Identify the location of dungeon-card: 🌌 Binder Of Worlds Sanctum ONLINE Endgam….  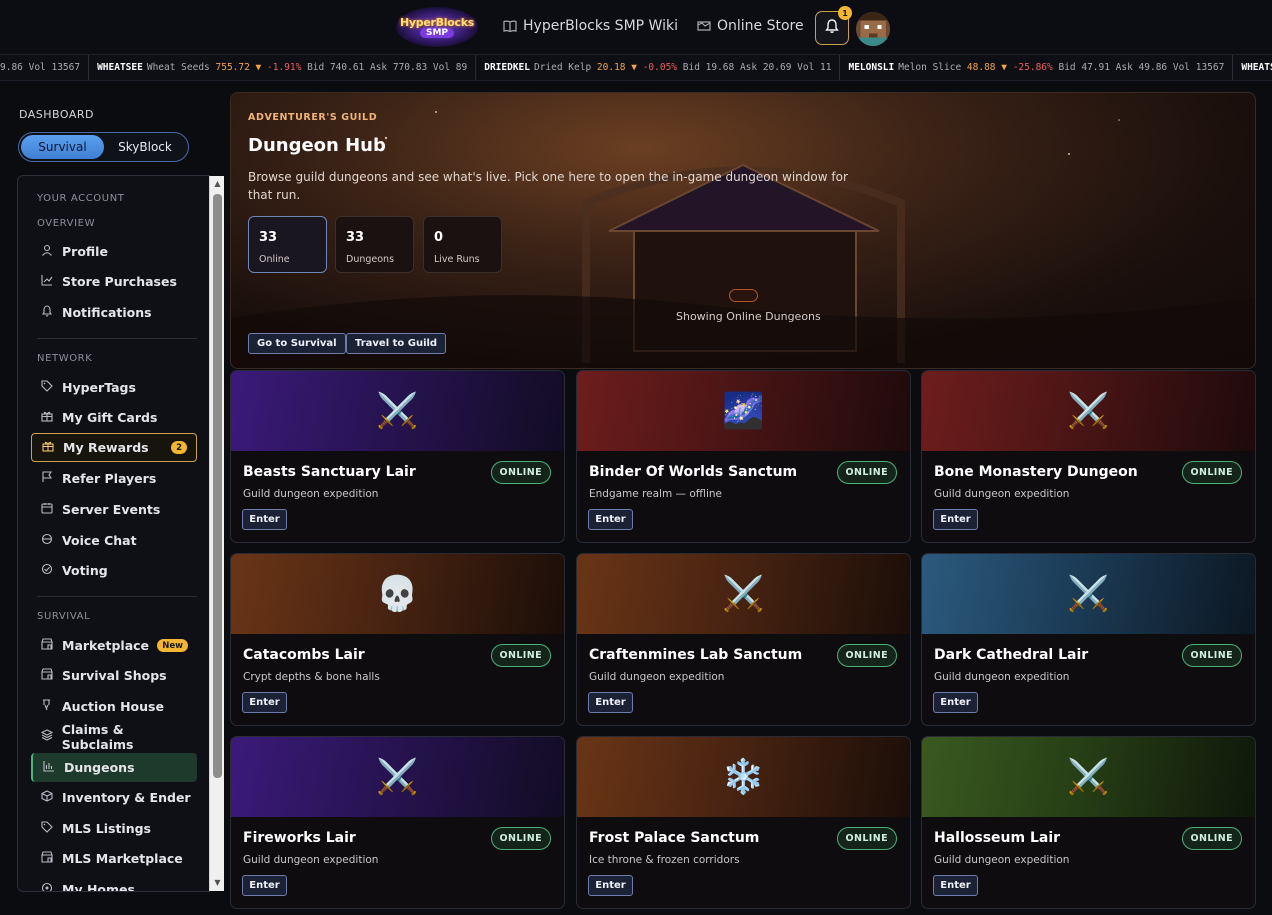
(743, 456).